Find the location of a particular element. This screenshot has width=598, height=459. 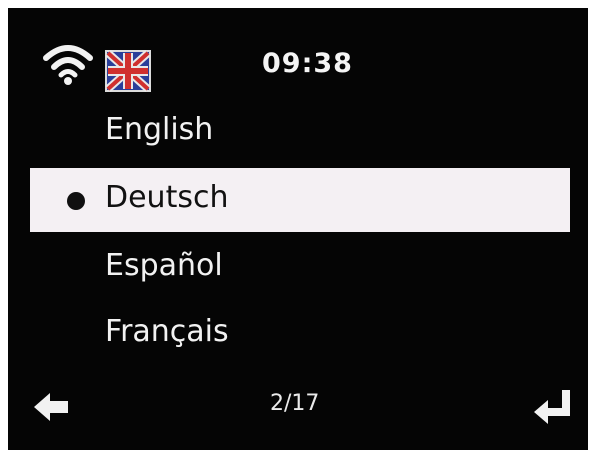

menu-item-label: Deutsch is located at coordinates (167, 197).